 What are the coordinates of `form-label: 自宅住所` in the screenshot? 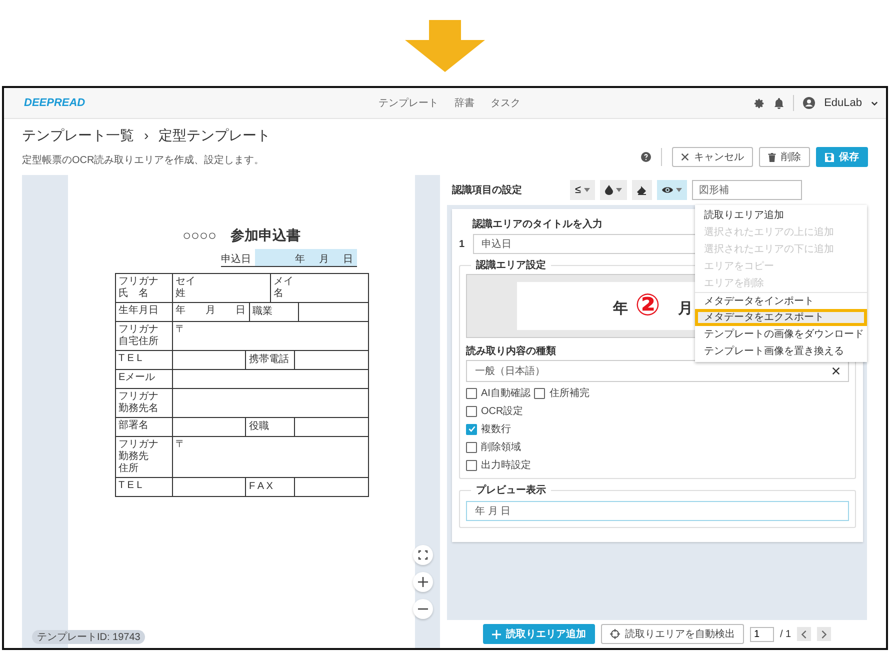 It's located at (139, 342).